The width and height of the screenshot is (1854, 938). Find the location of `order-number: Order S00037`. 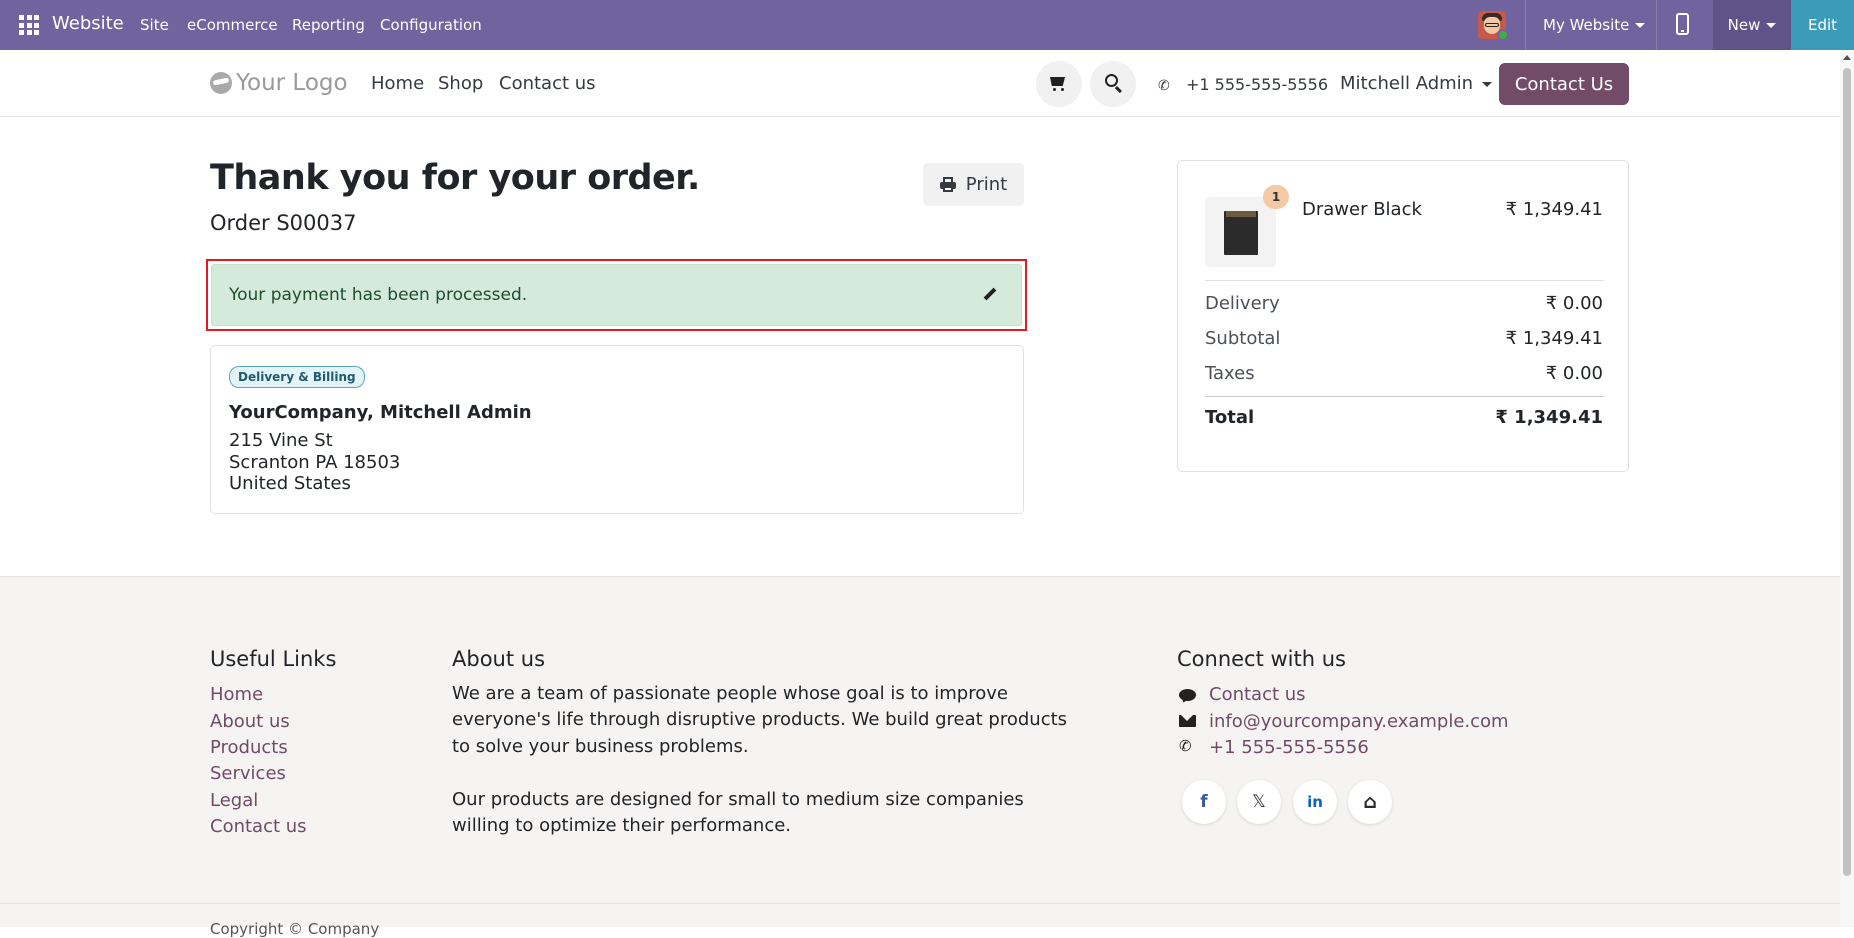

order-number: Order S00037 is located at coordinates (283, 223).